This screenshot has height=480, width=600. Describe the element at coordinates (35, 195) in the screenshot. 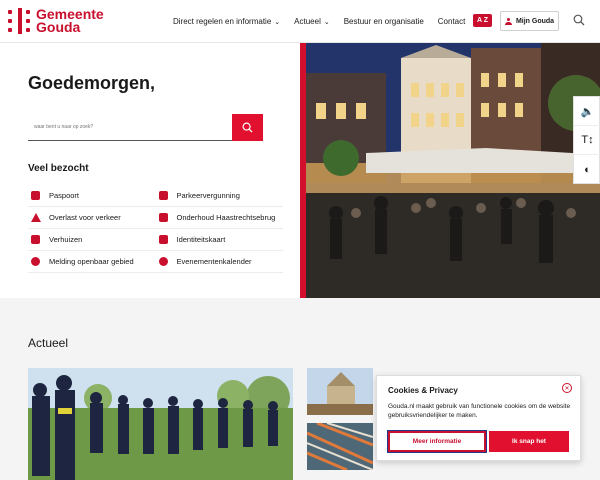

I see `passport-icon` at that location.